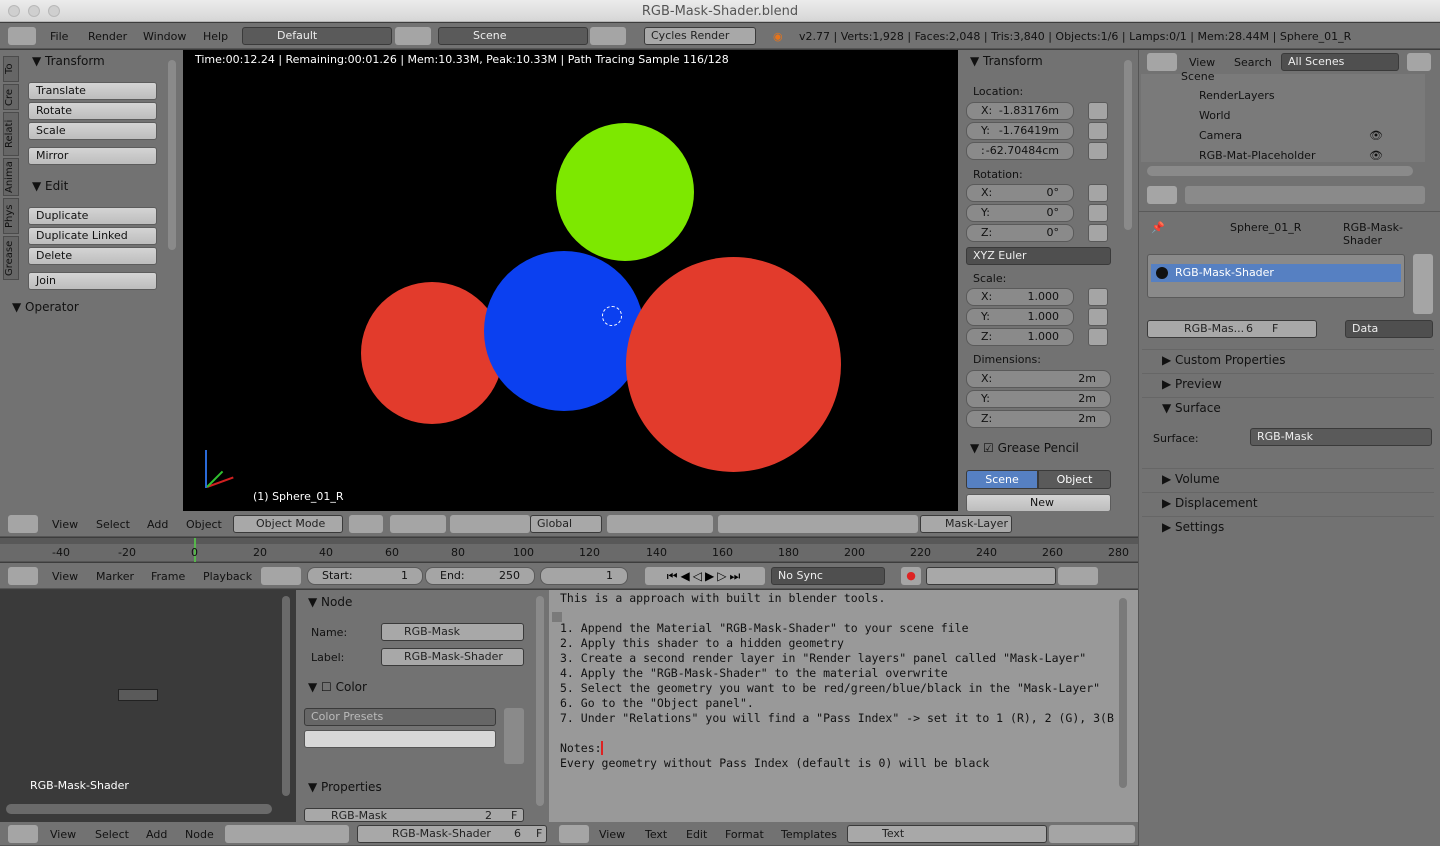 The image size is (1440, 846). What do you see at coordinates (11, 97) in the screenshot?
I see `tab-create: Cre` at bounding box center [11, 97].